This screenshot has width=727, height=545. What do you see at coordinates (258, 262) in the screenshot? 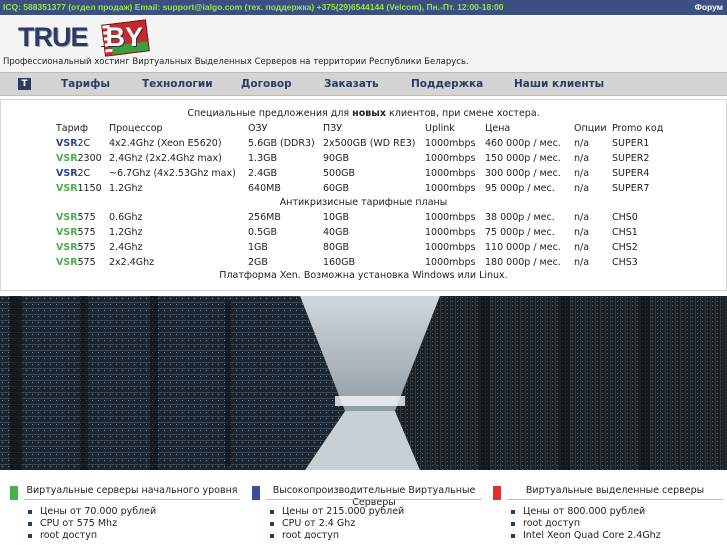
I see `cell-ram: 2GB` at bounding box center [258, 262].